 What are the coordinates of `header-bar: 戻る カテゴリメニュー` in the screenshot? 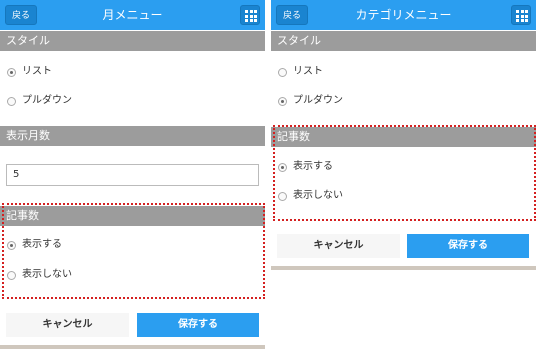 It's located at (403, 15).